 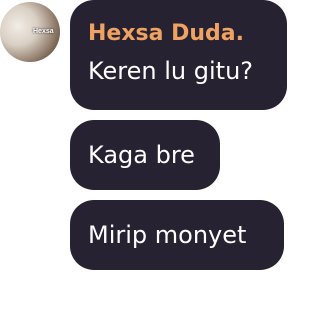 I want to click on message-text: Mirip monyet, so click(x=167, y=235).